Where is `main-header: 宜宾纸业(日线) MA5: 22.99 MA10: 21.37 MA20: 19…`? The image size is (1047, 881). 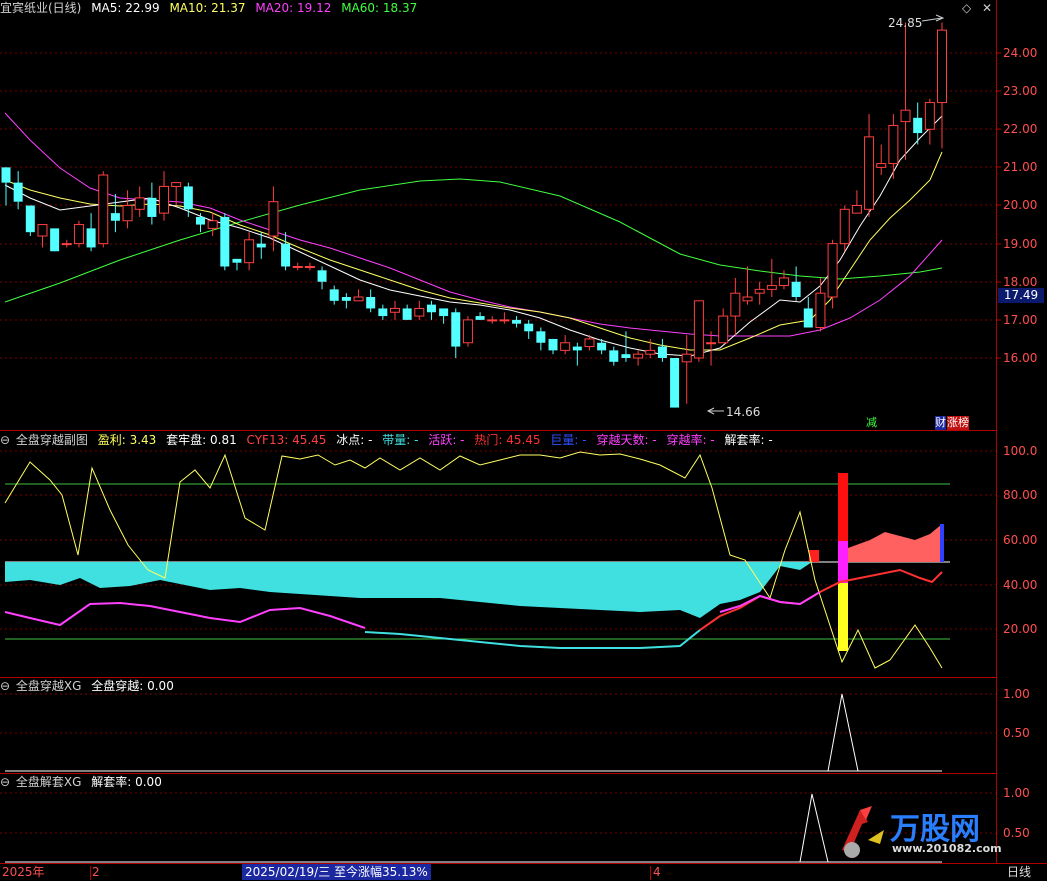 main-header: 宜宾纸业(日线) MA5: 22.99 MA10: 21.37 MA20: 19… is located at coordinates (211, 8).